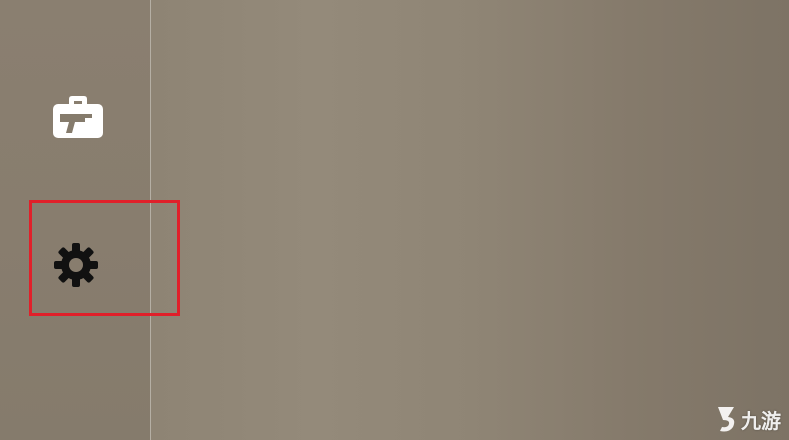 This screenshot has width=789, height=440. I want to click on watermark-logo-icon, so click(726, 419).